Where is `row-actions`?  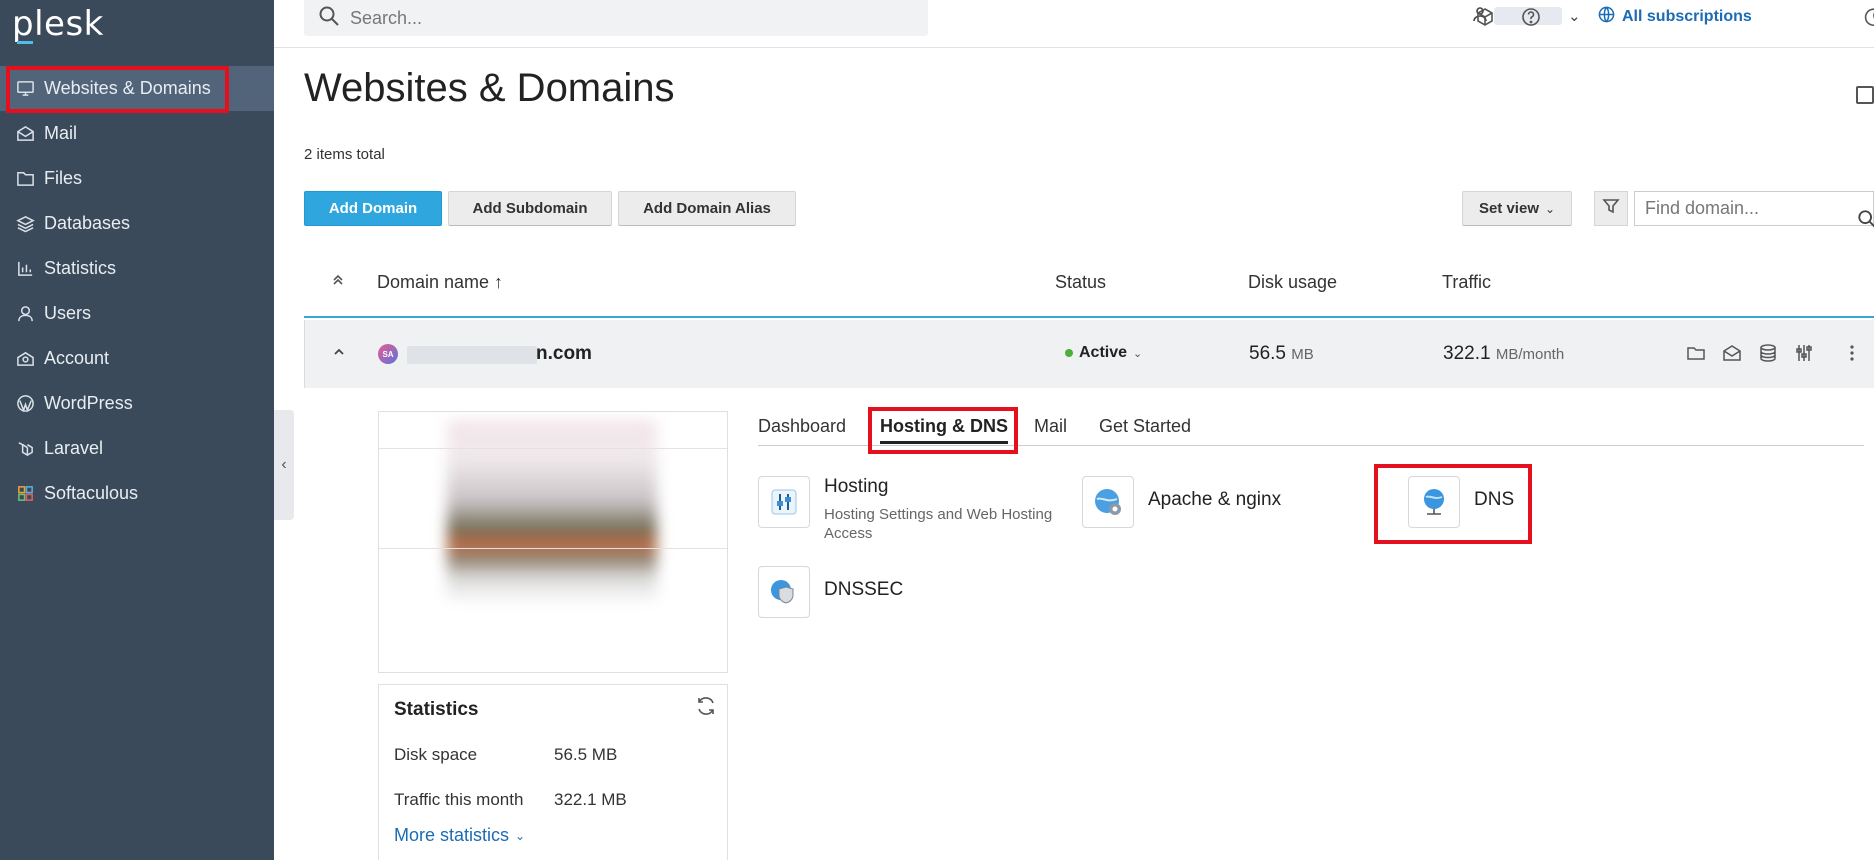 row-actions is located at coordinates (1774, 353).